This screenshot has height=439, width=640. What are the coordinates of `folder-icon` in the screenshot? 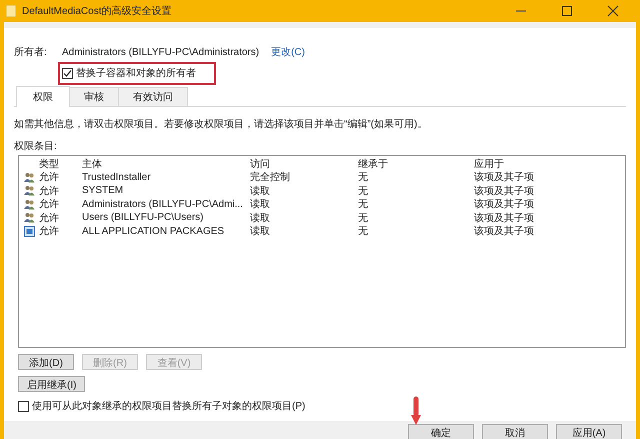 It's located at (11, 11).